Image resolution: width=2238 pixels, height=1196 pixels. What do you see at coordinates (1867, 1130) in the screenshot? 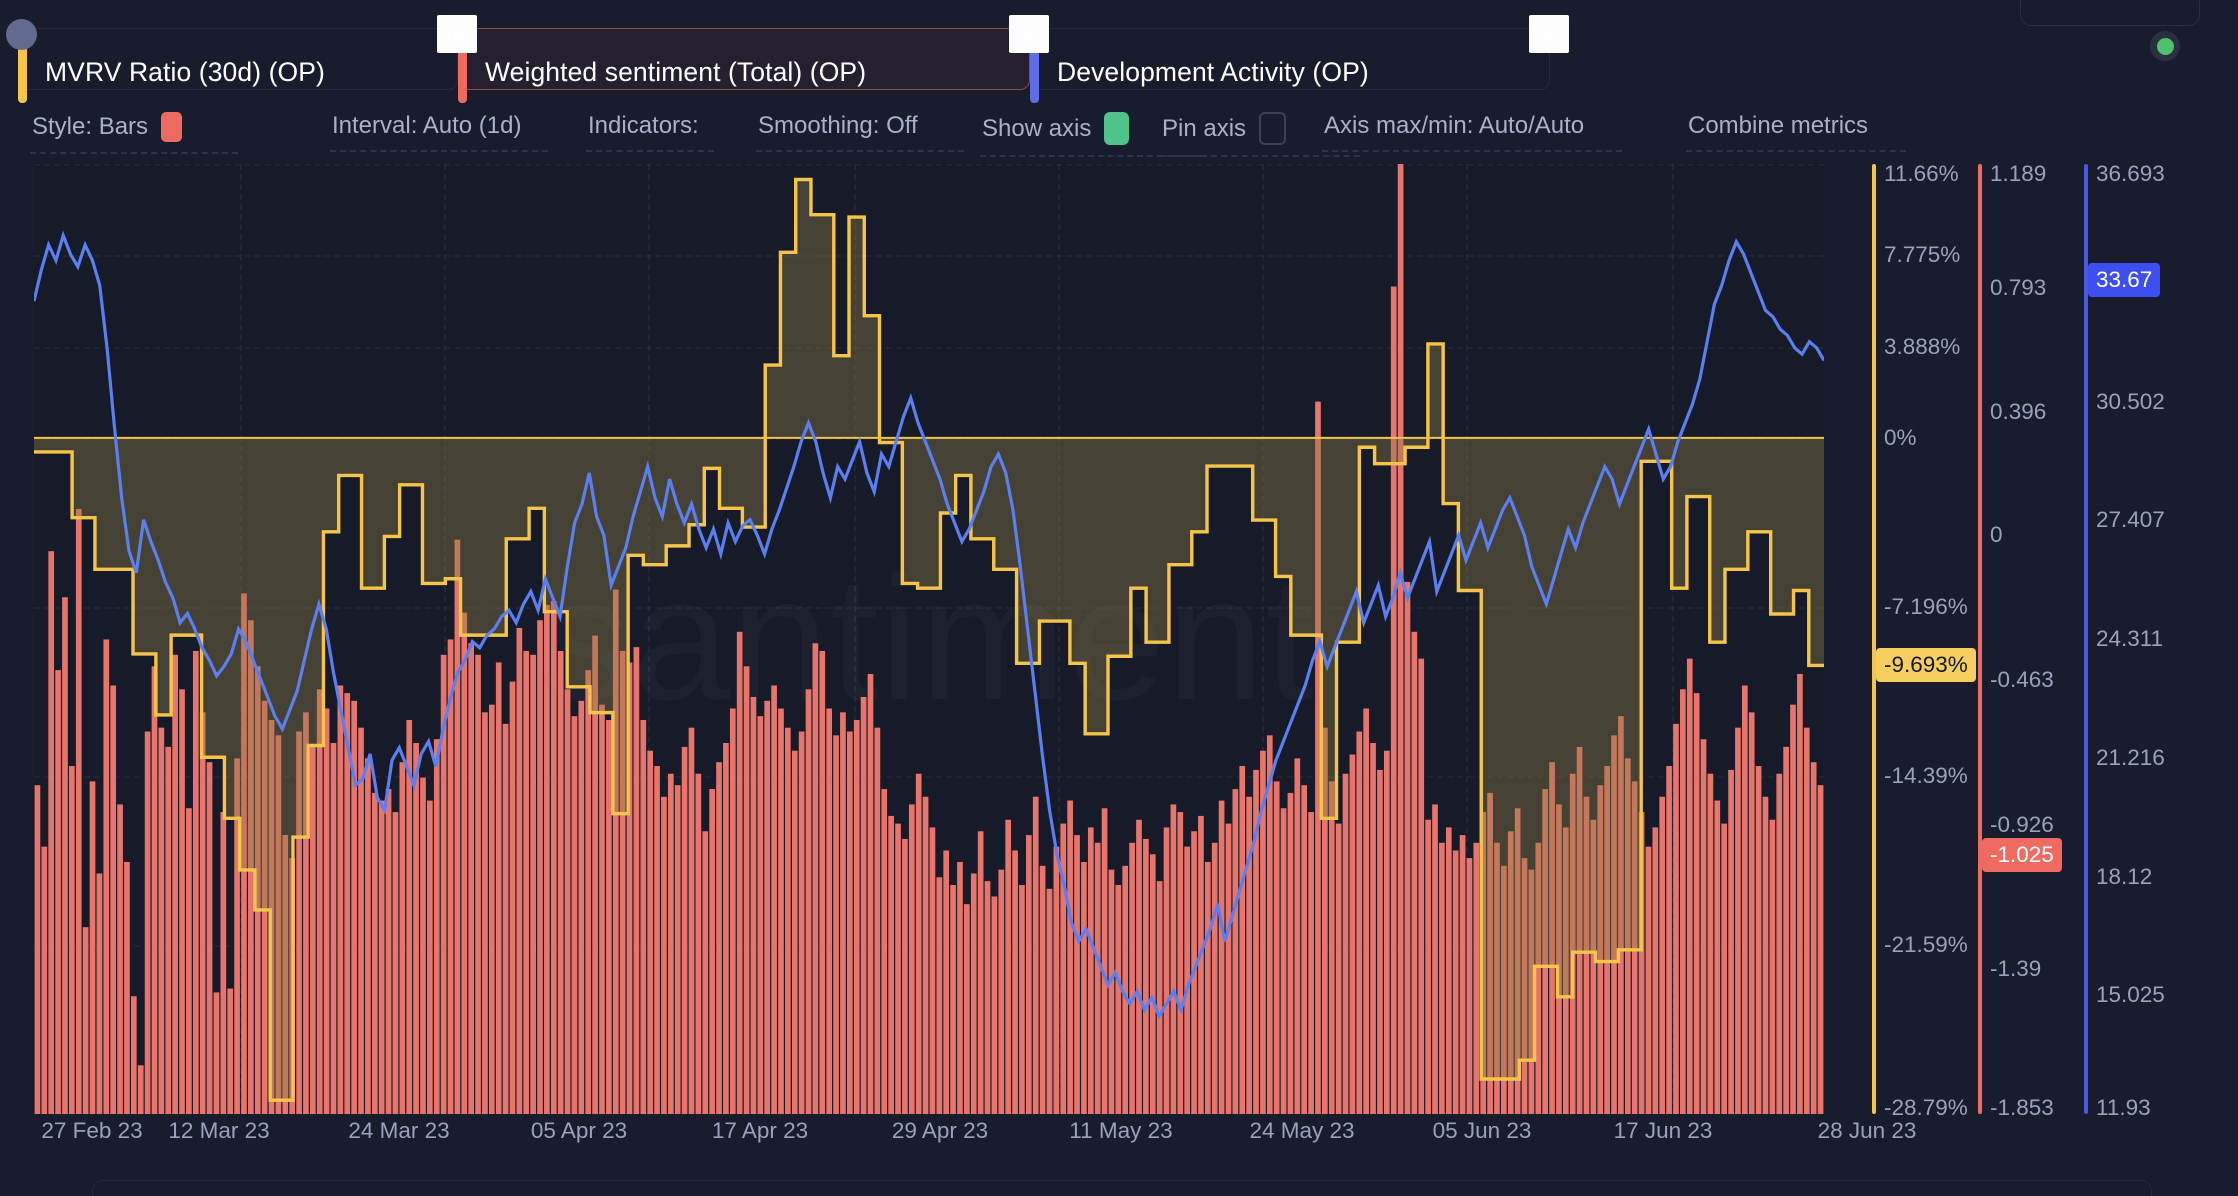
I see `x-axis-tick-label: 28 Jun 23` at bounding box center [1867, 1130].